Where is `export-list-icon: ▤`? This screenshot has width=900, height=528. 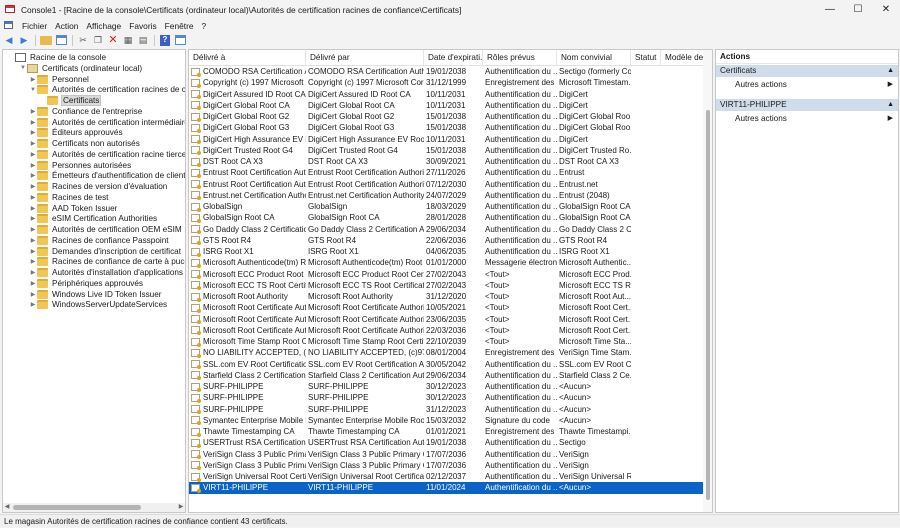 export-list-icon: ▤ is located at coordinates (143, 40).